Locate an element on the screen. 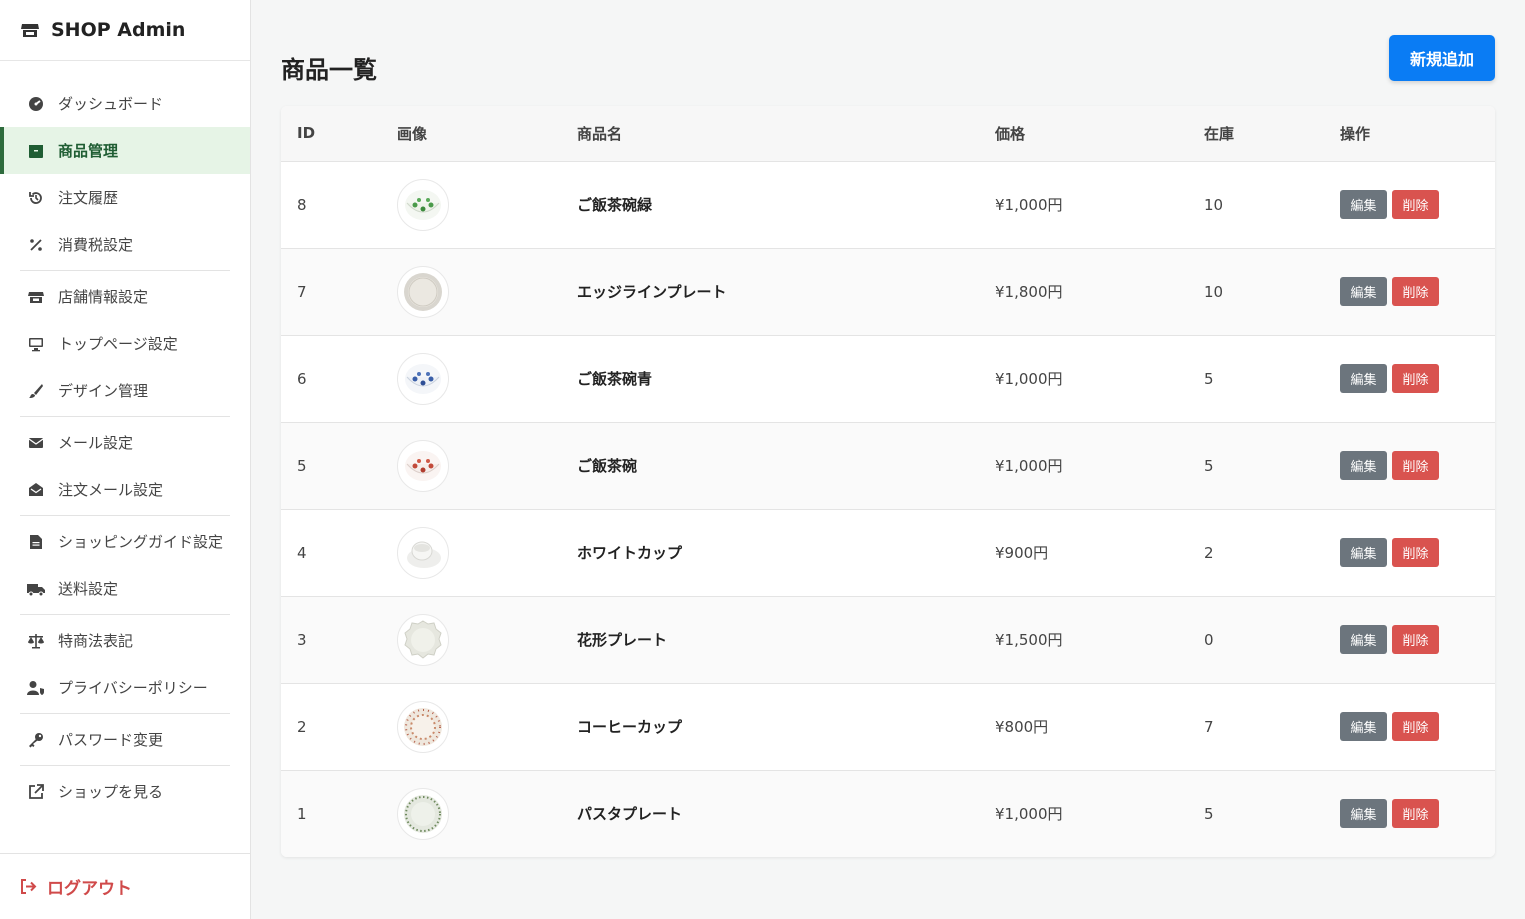 This screenshot has height=919, width=1525. sidebar-item-shopping-guide: ショッピングガイド設定 is located at coordinates (125, 541).